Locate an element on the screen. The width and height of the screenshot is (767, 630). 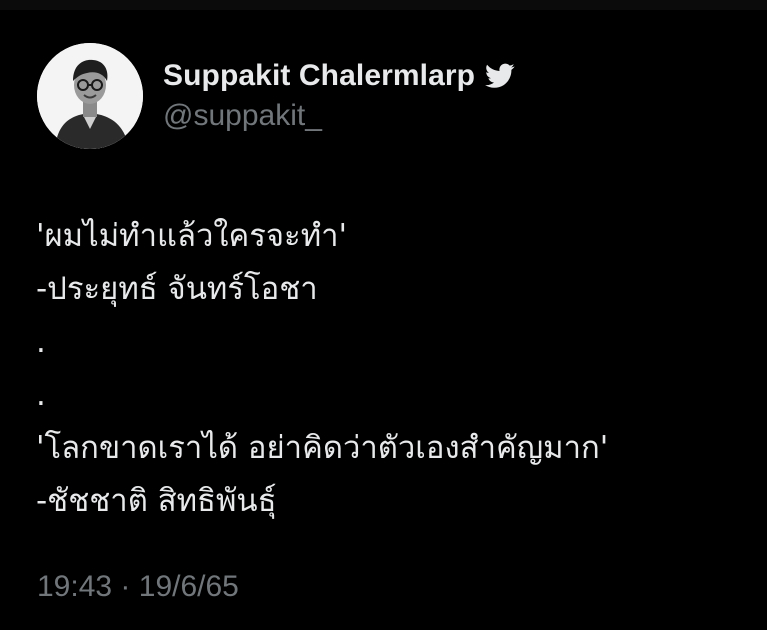
tweet-meta: 19:43 · 19/6/65 is located at coordinates (138, 587).